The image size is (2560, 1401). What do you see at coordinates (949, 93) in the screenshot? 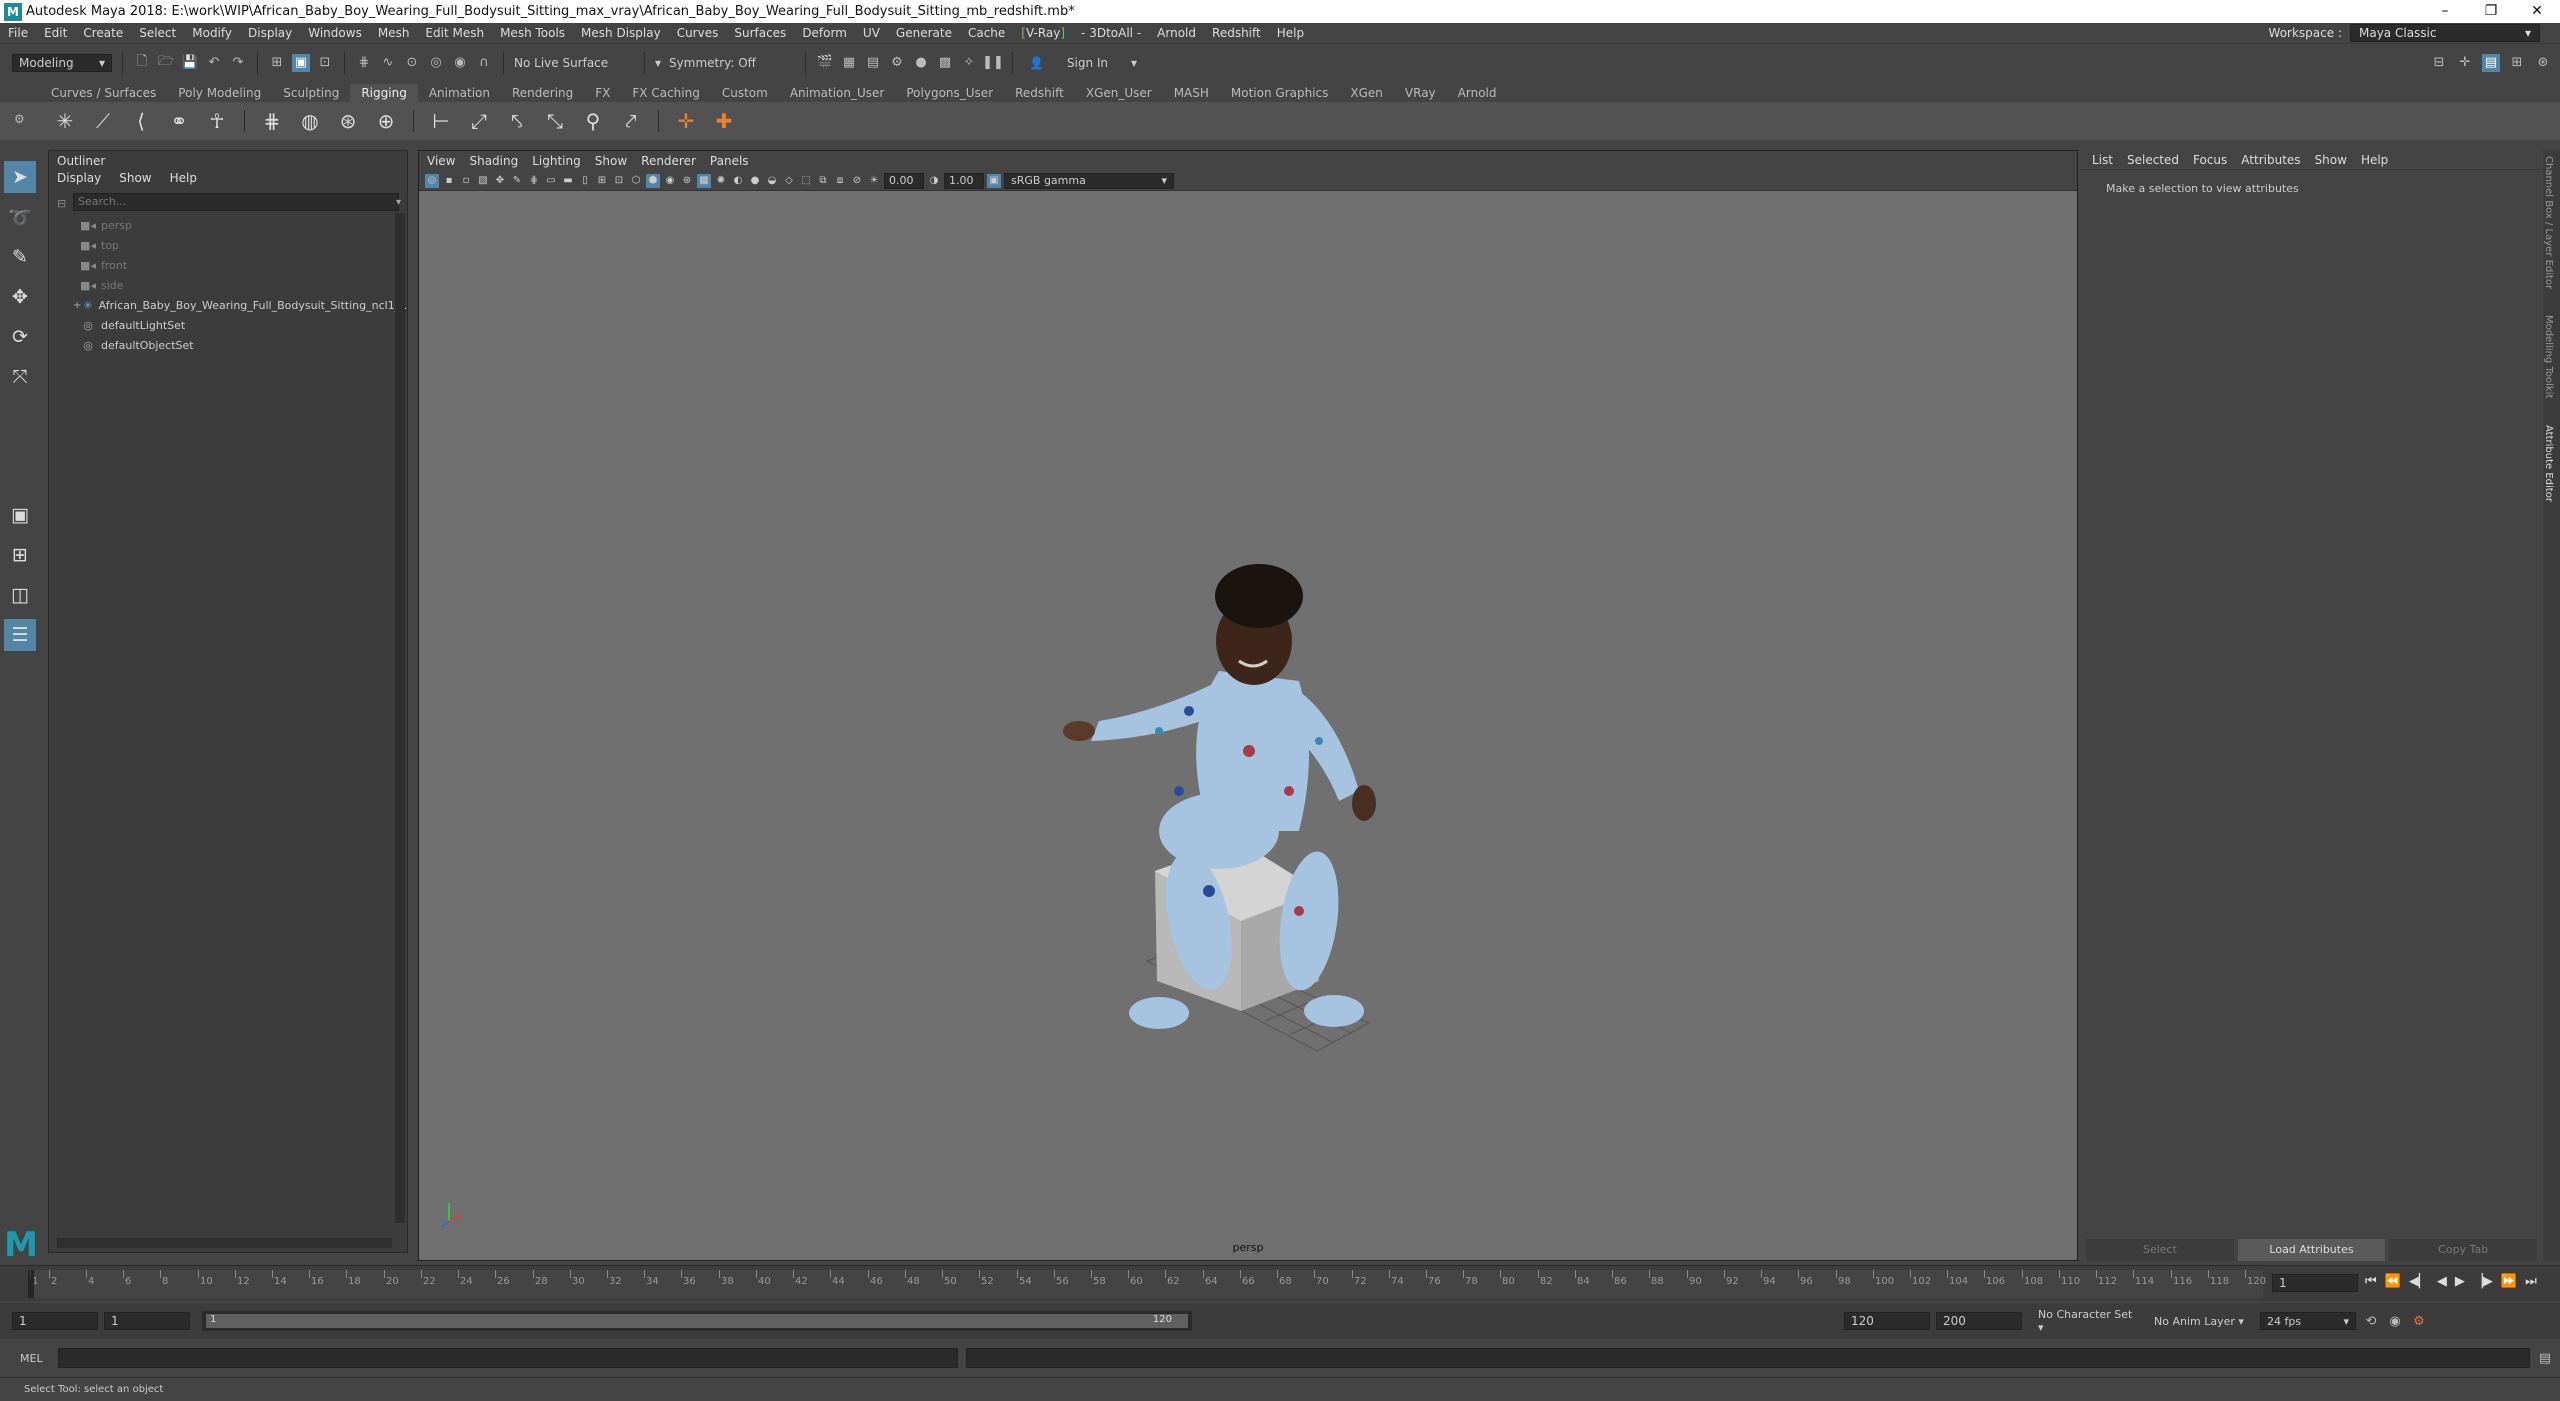
I see `shelf-tab-polygons-user: Polygons_User` at bounding box center [949, 93].